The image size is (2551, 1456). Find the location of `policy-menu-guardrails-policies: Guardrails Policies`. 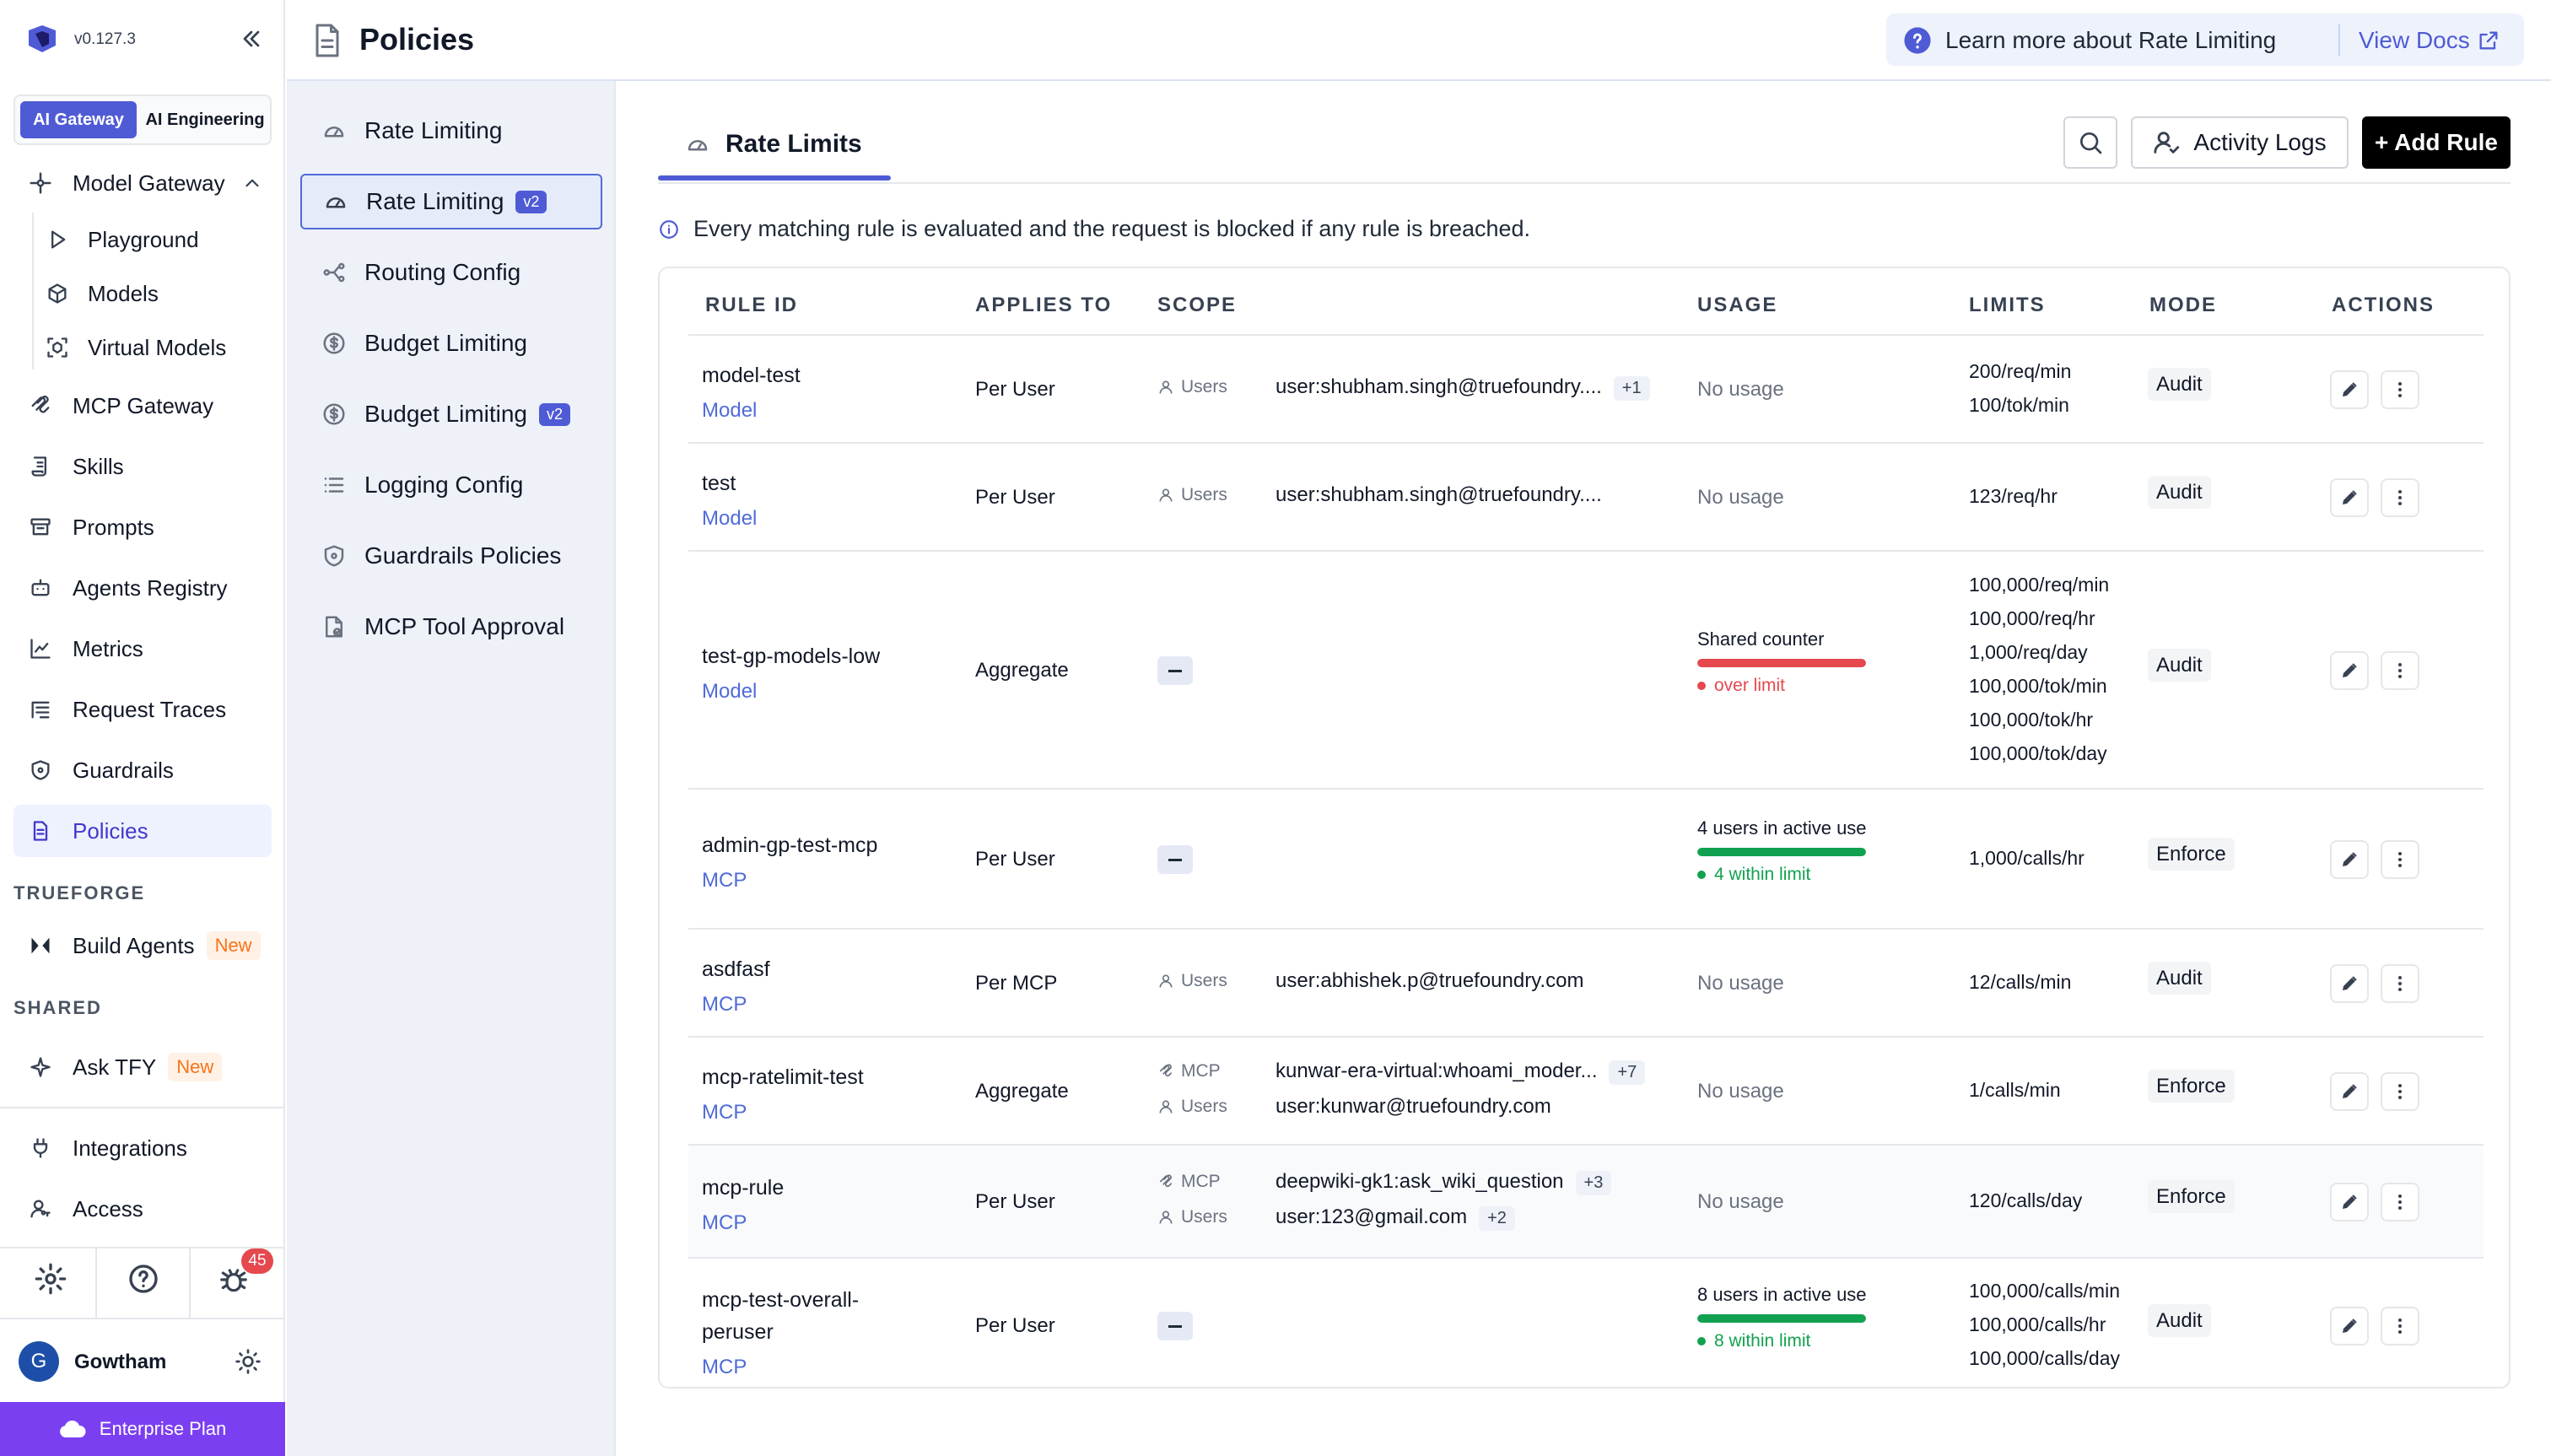

policy-menu-guardrails-policies: Guardrails Policies is located at coordinates (451, 556).